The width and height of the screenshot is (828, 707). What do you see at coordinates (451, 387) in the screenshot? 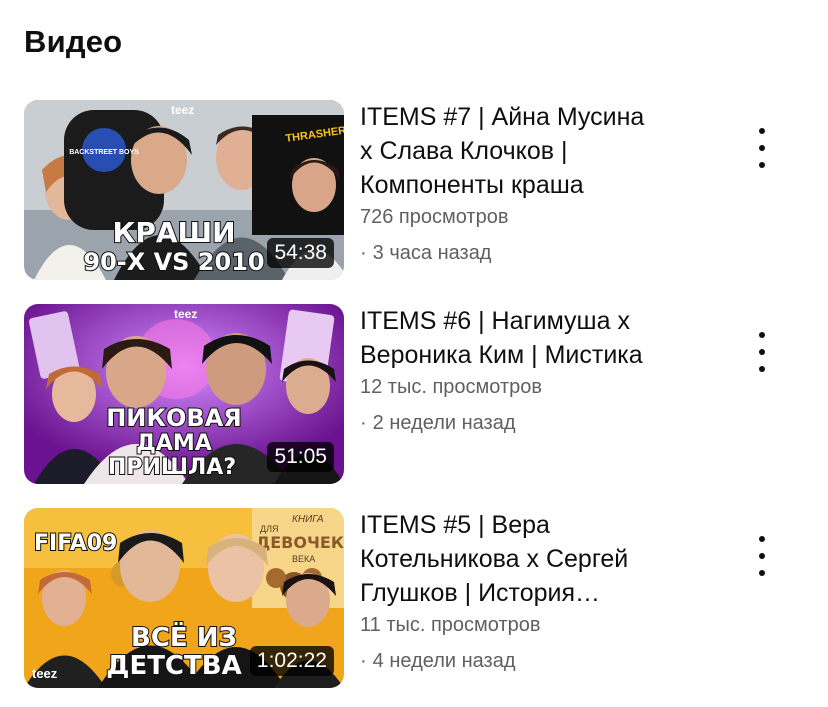
I see `video-views: 12 тыс. просмотров` at bounding box center [451, 387].